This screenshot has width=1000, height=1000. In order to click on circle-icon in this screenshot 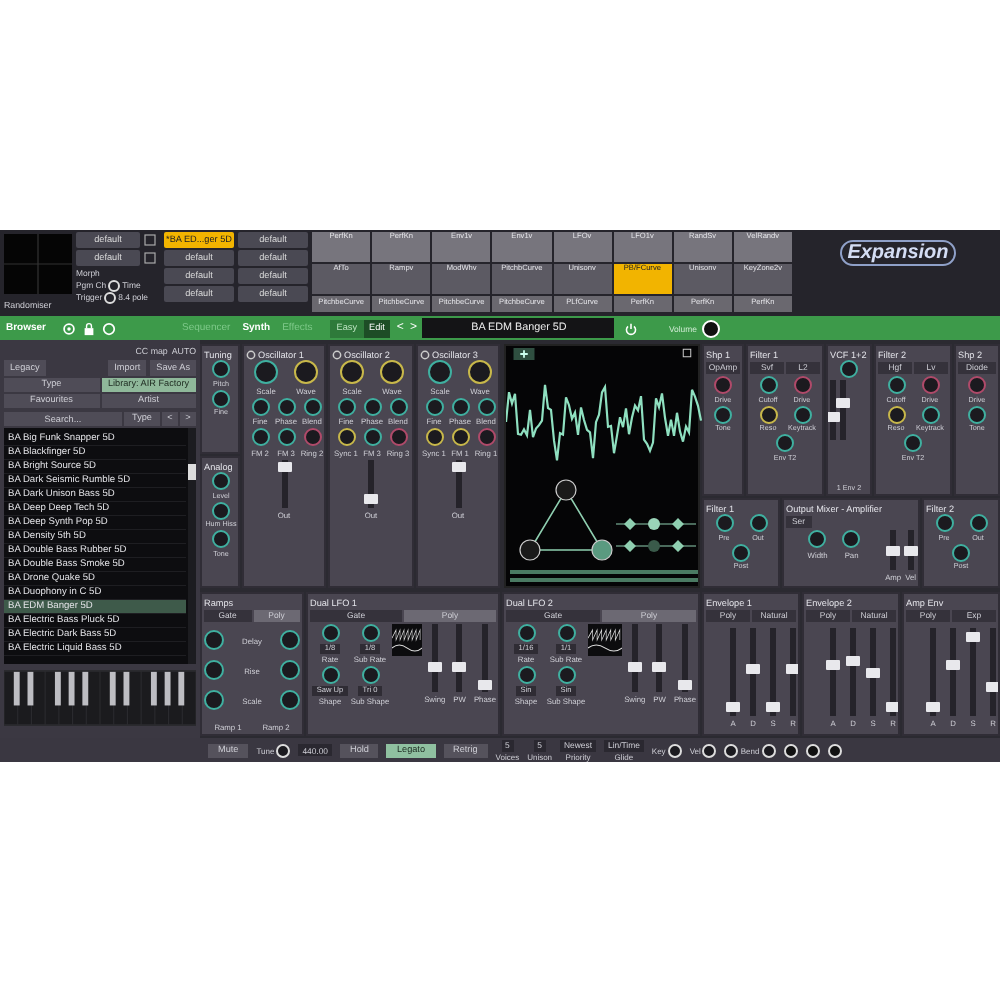, I will do `click(109, 328)`.